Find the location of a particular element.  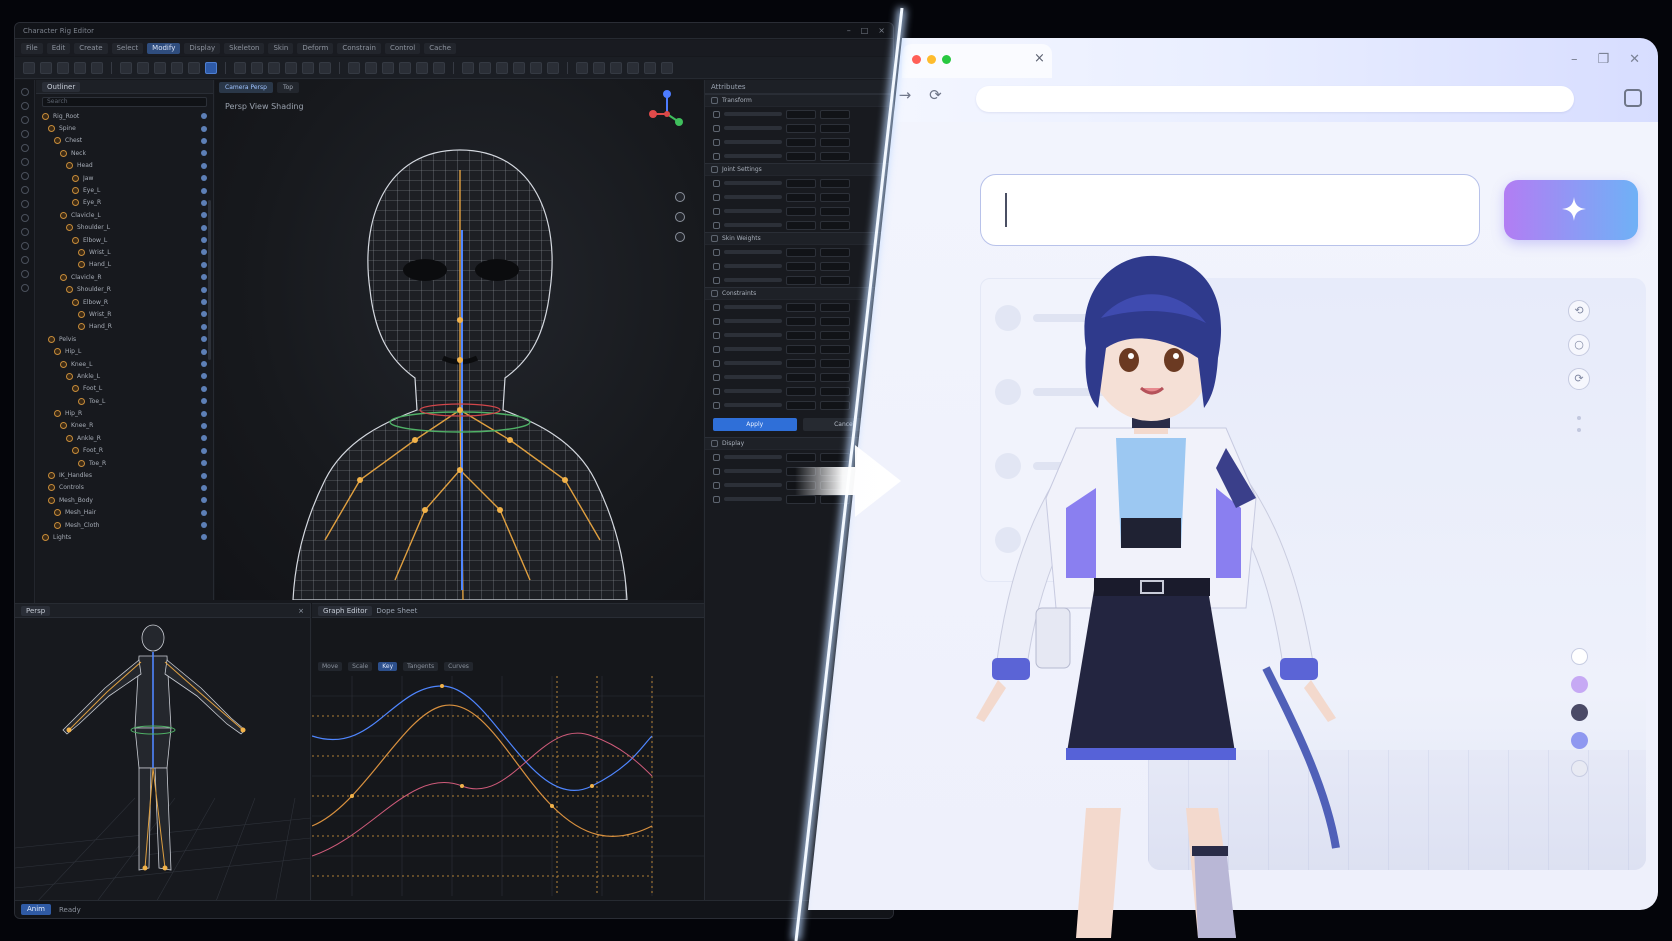

menu-cache: Cache is located at coordinates (440, 48).